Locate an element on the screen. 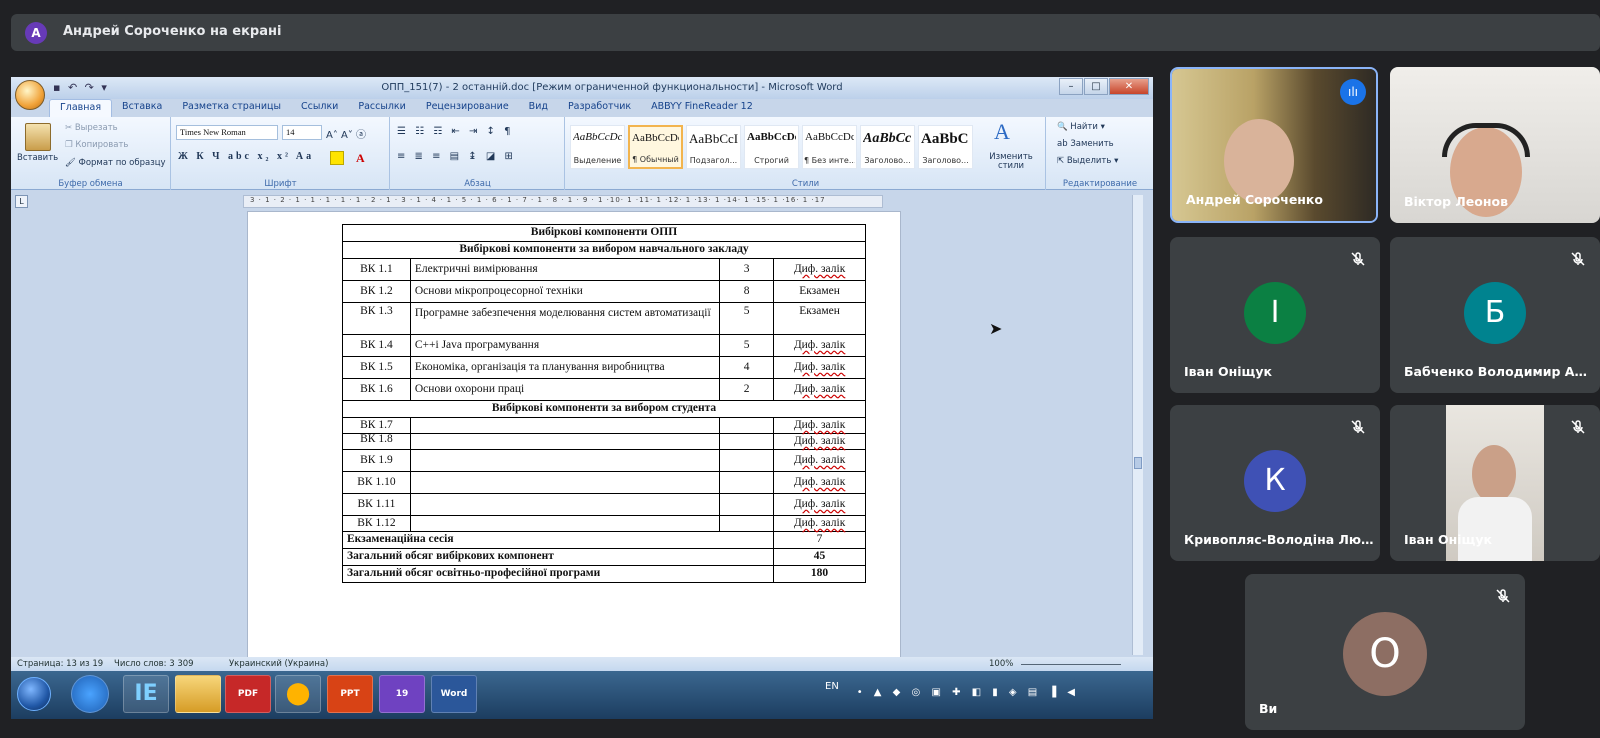 The image size is (1600, 738). format-painter-button: 🖌 Формат по образцу is located at coordinates (115, 163).